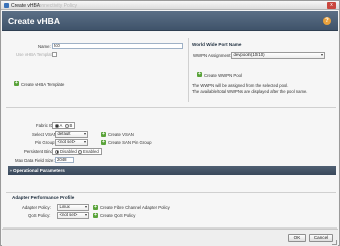 This screenshot has width=340, height=246. Describe the element at coordinates (71, 134) in the screenshot. I see `vsan-select: default ▾` at that location.